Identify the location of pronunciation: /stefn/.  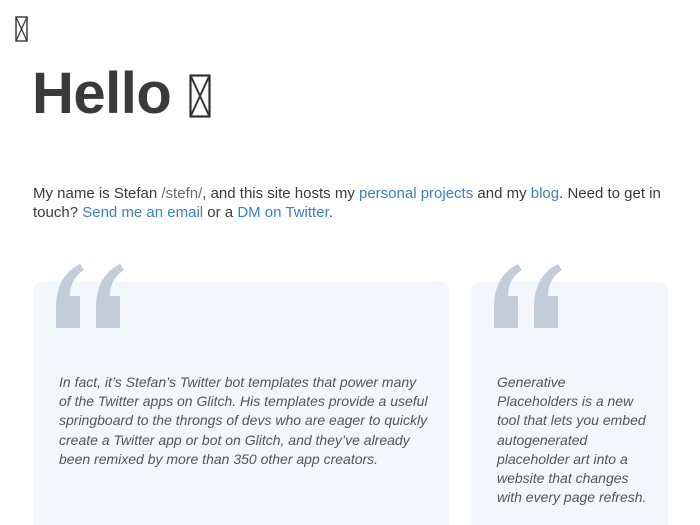
(182, 193).